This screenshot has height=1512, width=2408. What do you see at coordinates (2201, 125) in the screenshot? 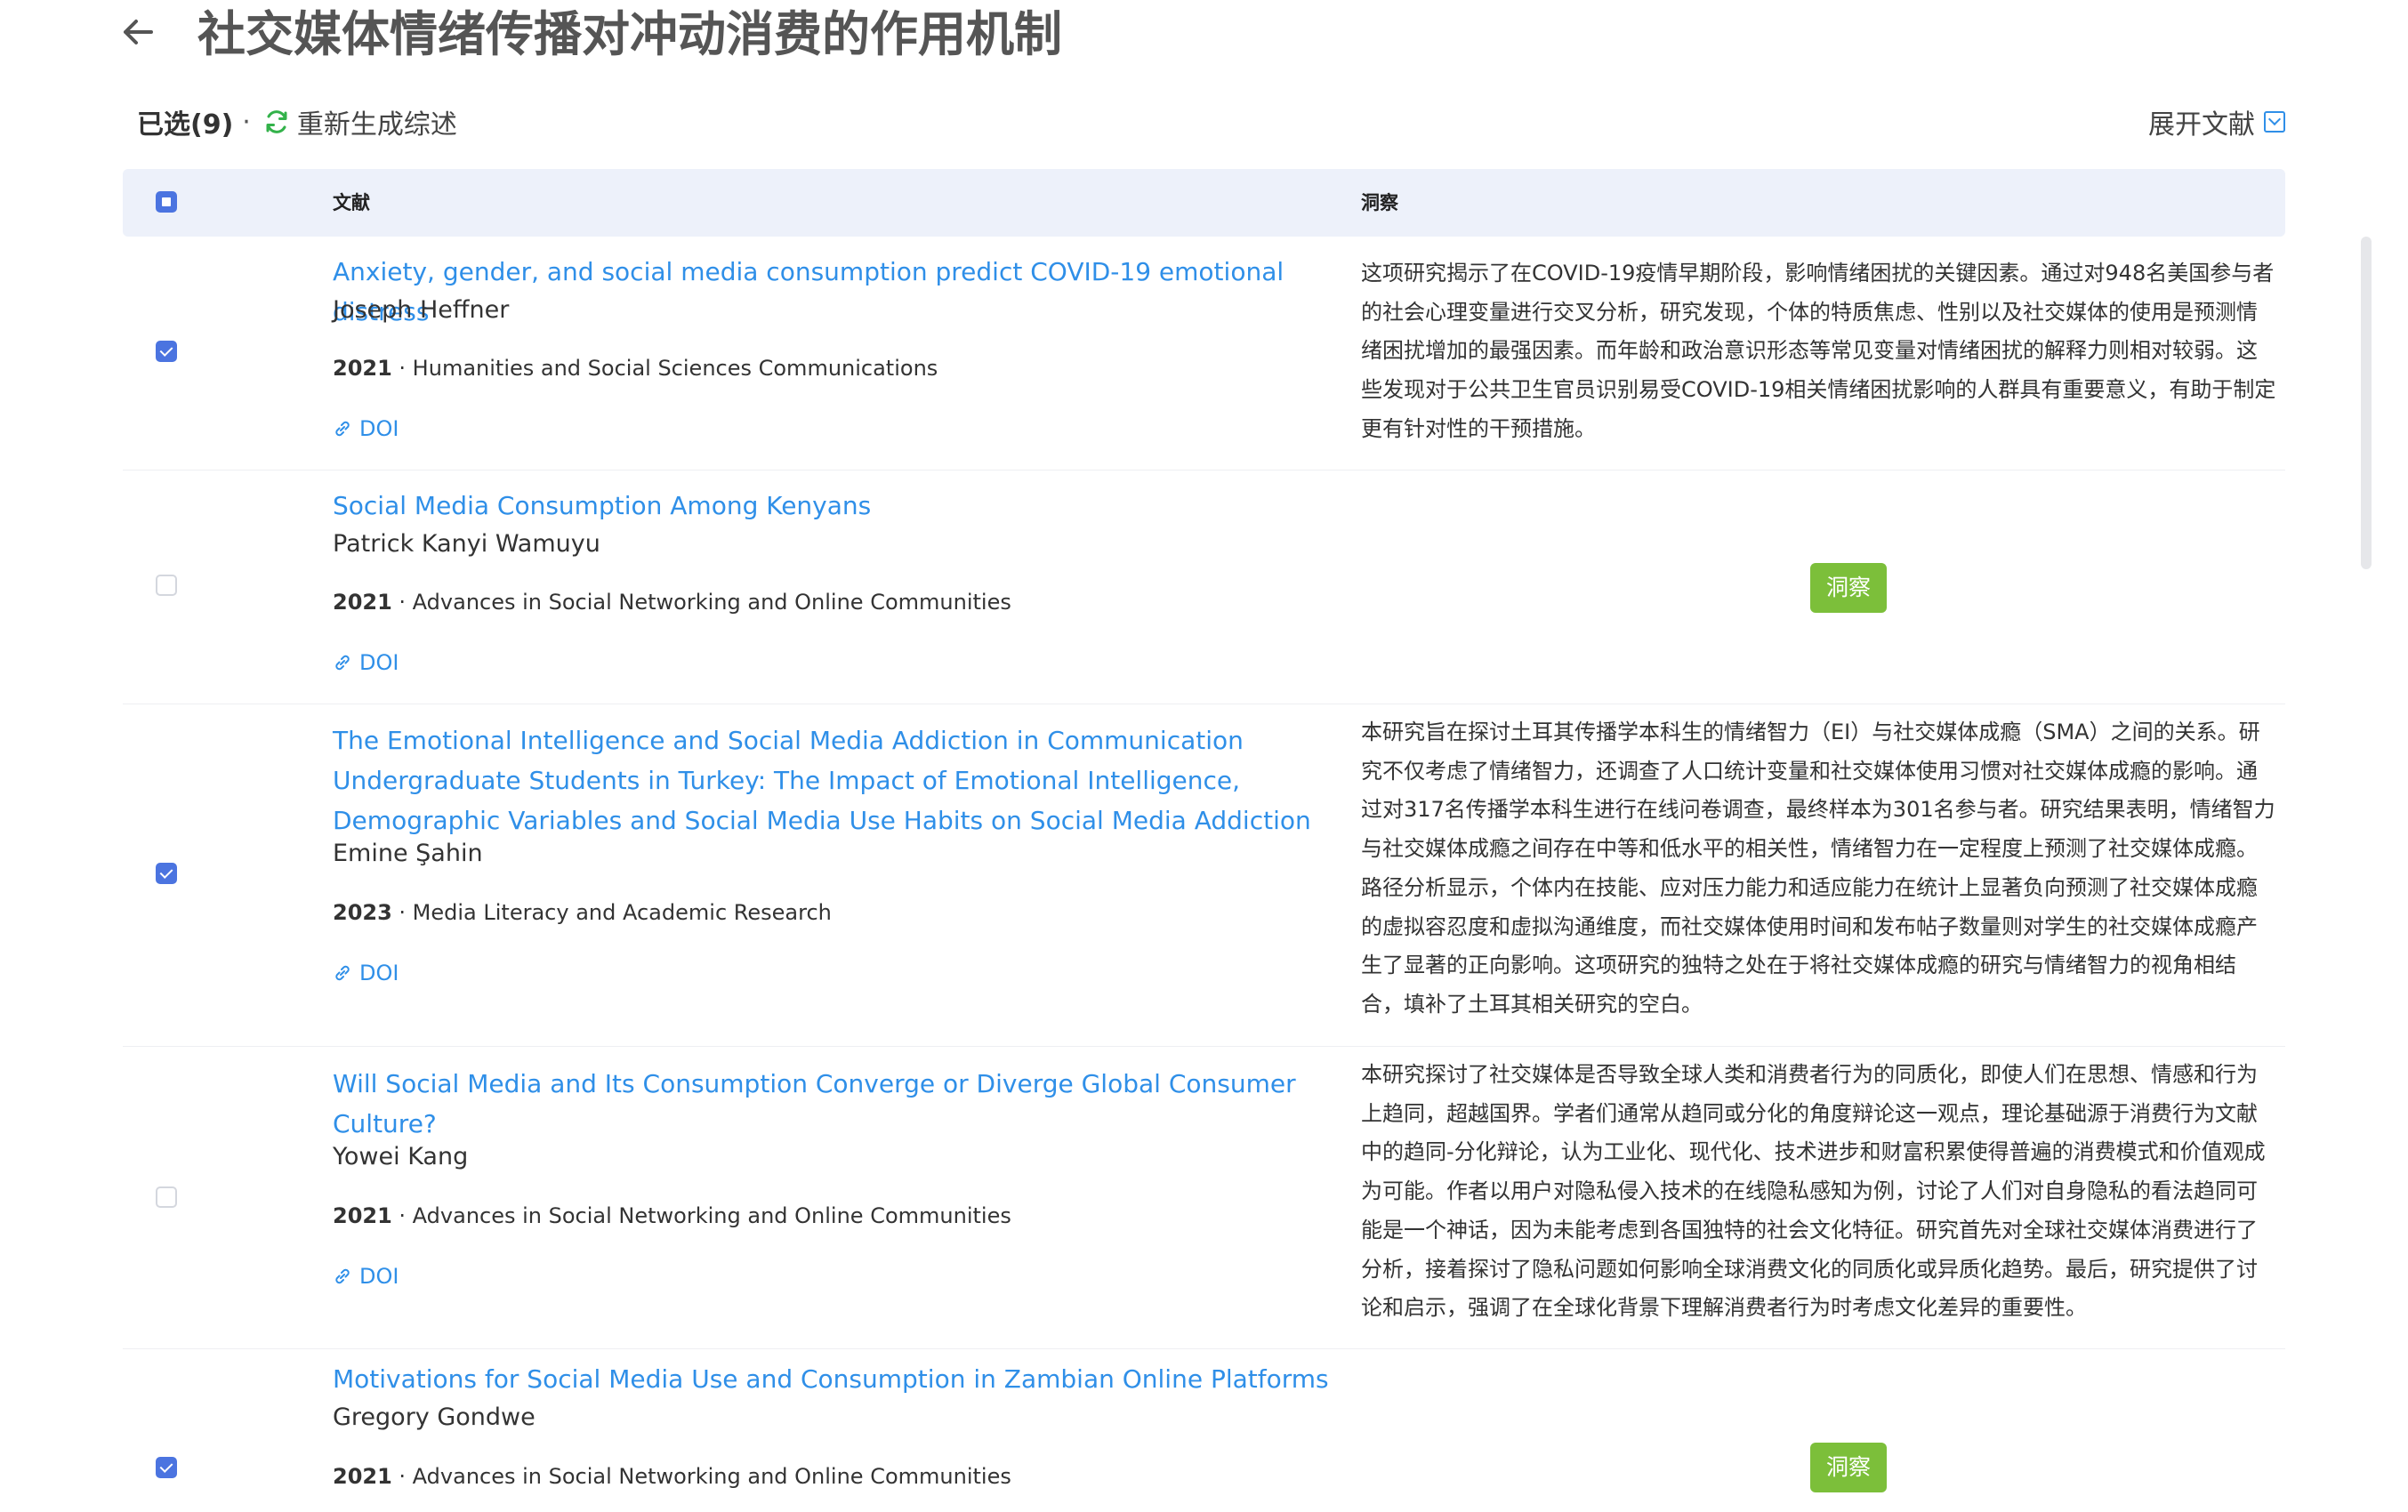
I see `expand-literature-label: 展开文献` at bounding box center [2201, 125].